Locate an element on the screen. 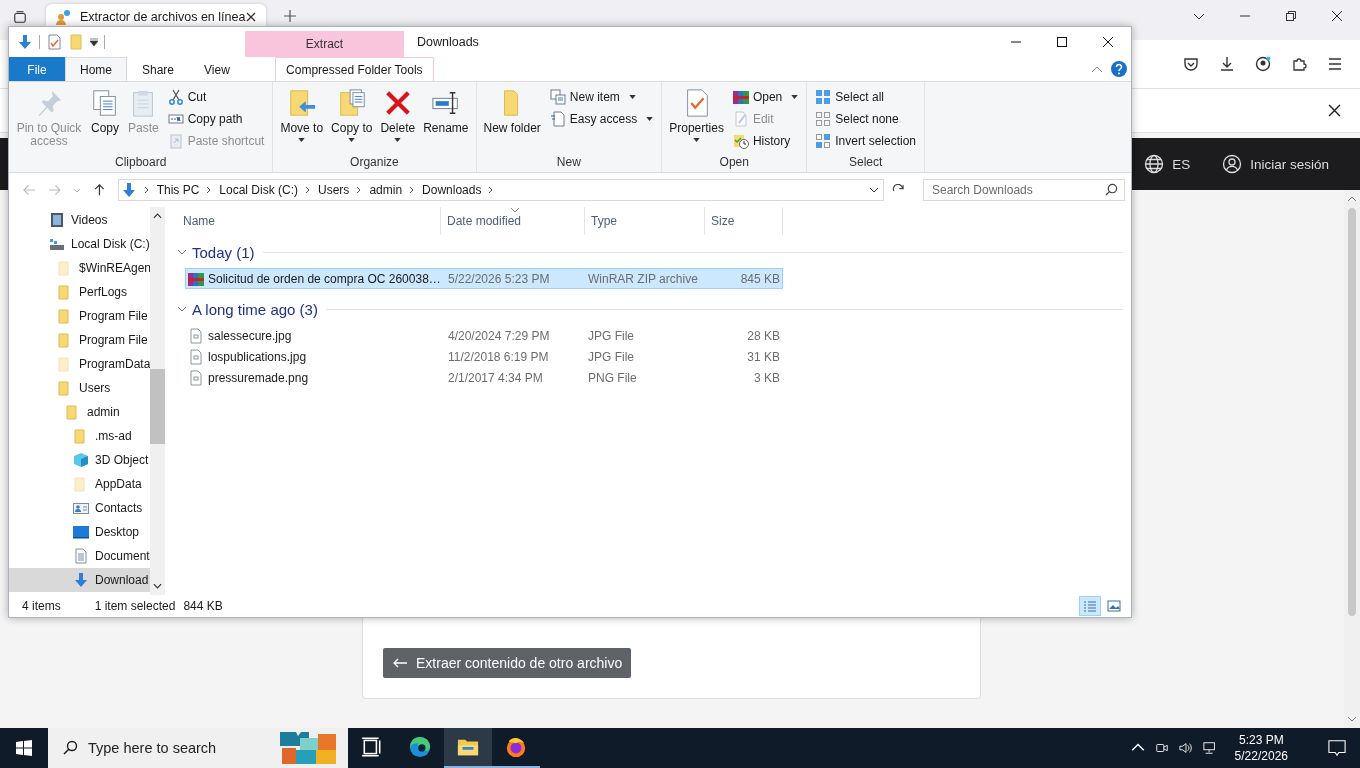 This screenshot has width=1360, height=768. group-label: Organize is located at coordinates (374, 163).